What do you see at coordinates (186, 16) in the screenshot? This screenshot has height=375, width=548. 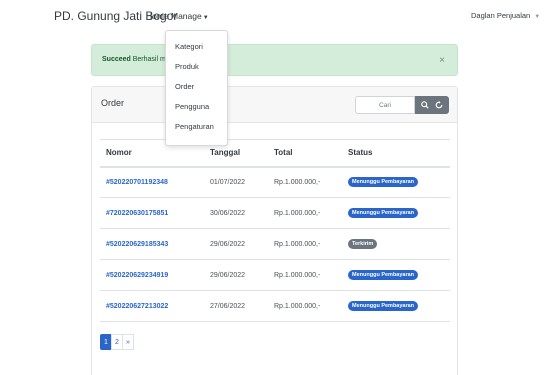 I see `nav-manage-label: Manage` at bounding box center [186, 16].